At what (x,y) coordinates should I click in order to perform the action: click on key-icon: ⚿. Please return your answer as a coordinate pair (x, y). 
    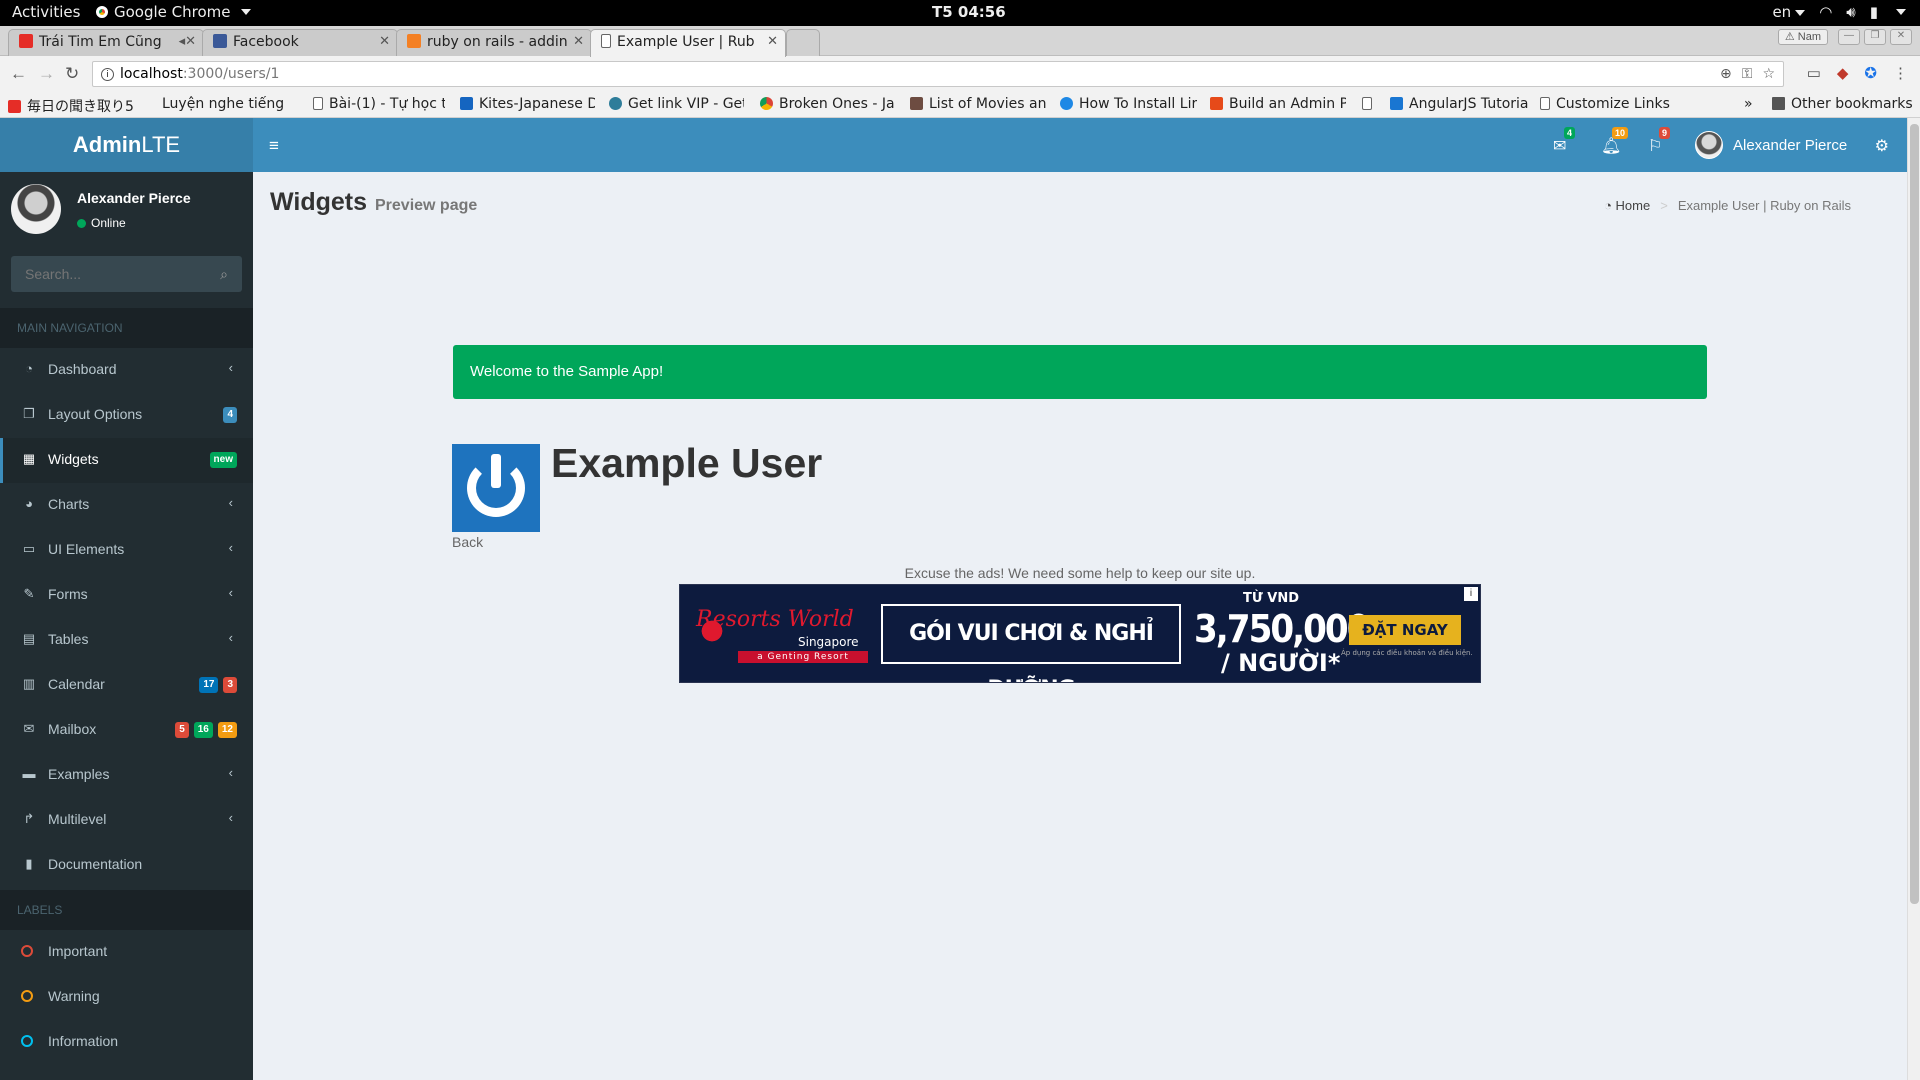
    Looking at the image, I should click on (1747, 74).